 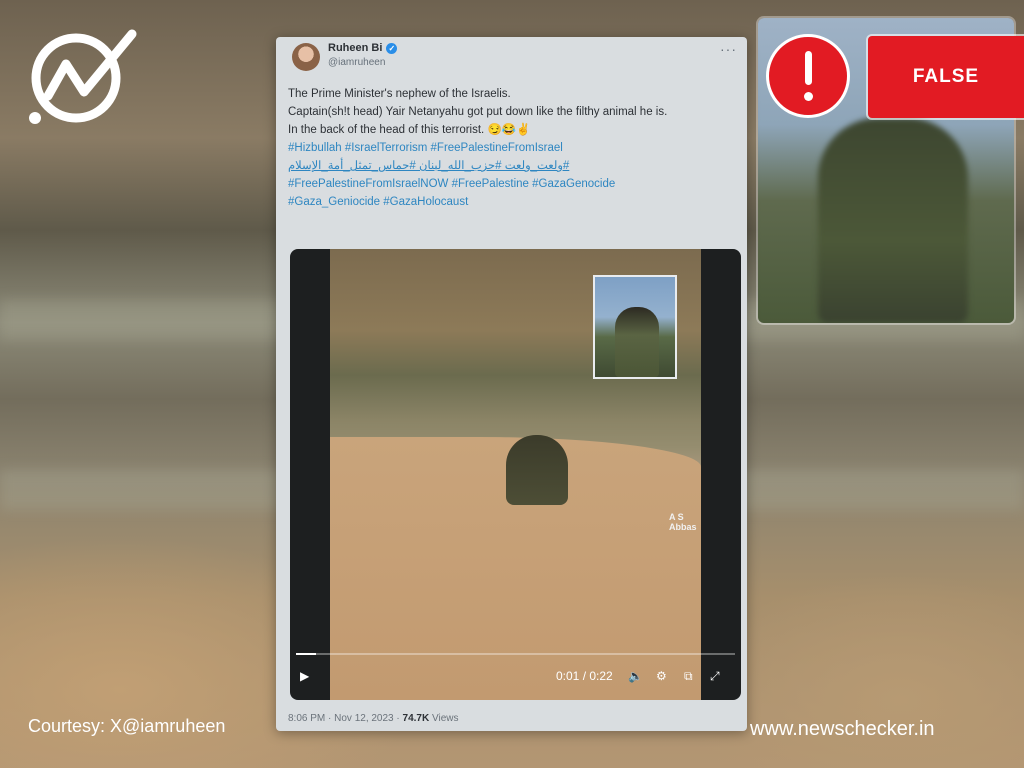 I want to click on site-url: www.newschecker.in, so click(x=842, y=729).